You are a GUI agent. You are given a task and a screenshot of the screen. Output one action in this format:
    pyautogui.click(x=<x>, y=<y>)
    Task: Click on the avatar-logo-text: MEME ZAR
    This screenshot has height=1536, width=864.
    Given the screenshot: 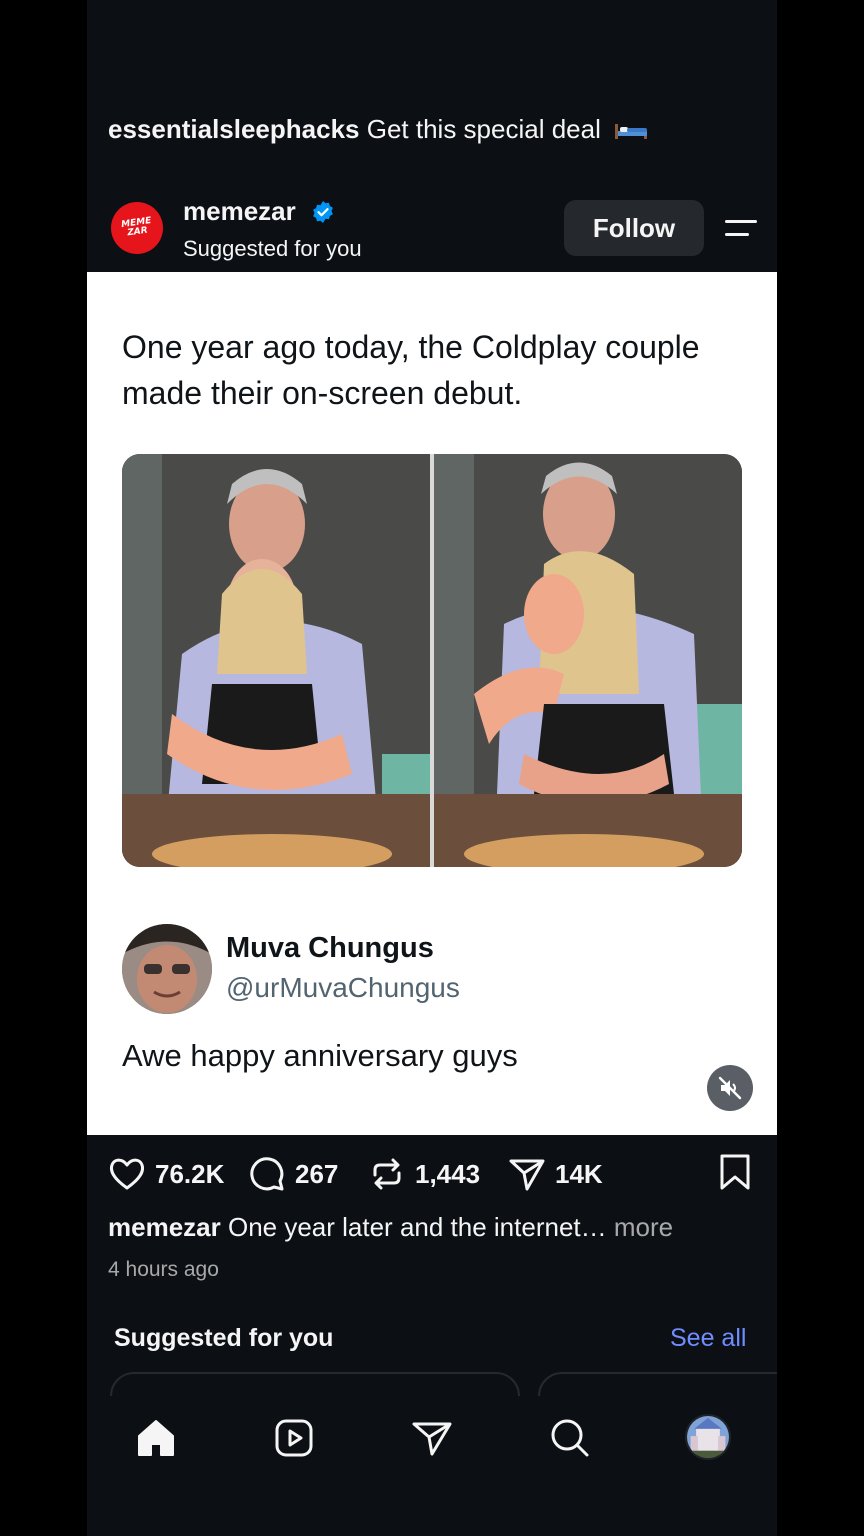 What is the action you would take?
    pyautogui.click(x=136, y=227)
    